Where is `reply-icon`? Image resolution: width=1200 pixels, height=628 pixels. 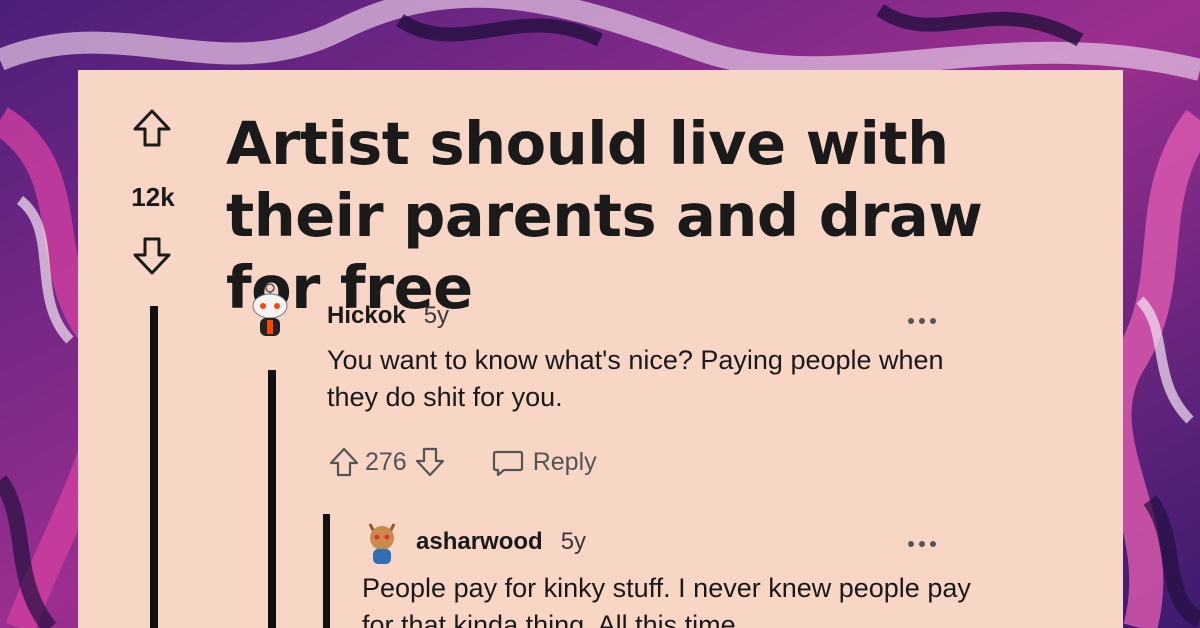 reply-icon is located at coordinates (507, 463).